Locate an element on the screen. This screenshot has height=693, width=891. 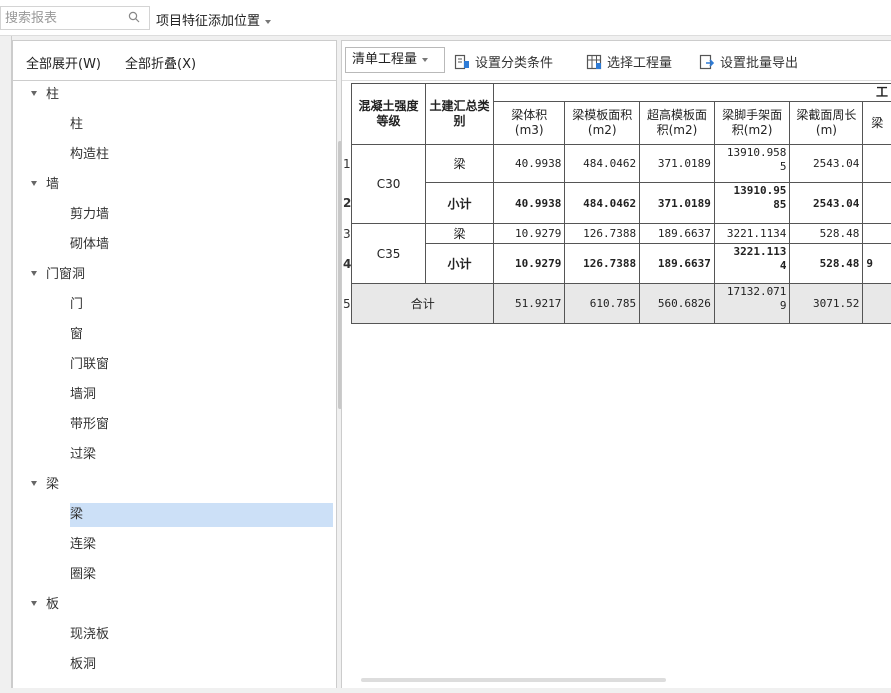
tree-item: 门 is located at coordinates (195, 305).